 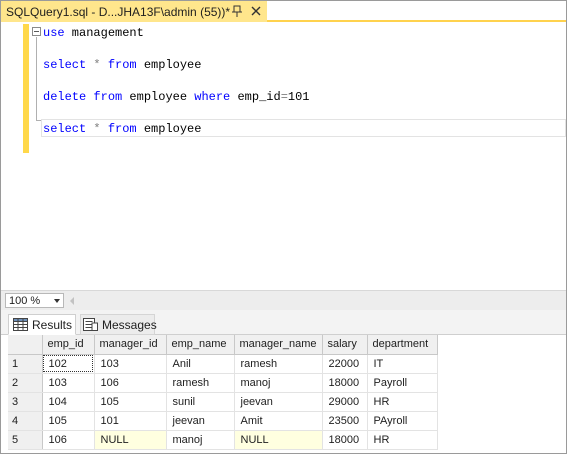 I want to click on pin-icon, so click(x=237, y=11).